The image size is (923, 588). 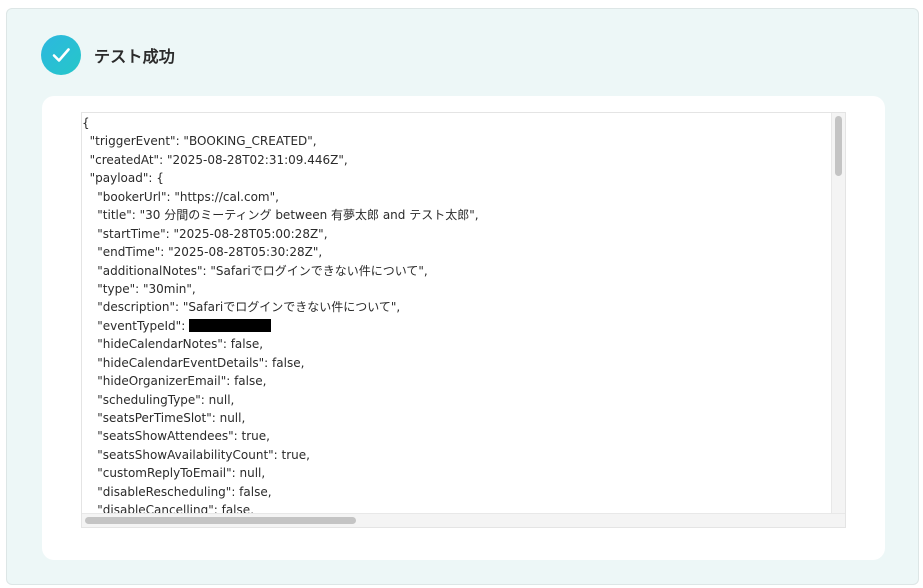 What do you see at coordinates (220, 520) in the screenshot?
I see `horizontal-scroll-thumb` at bounding box center [220, 520].